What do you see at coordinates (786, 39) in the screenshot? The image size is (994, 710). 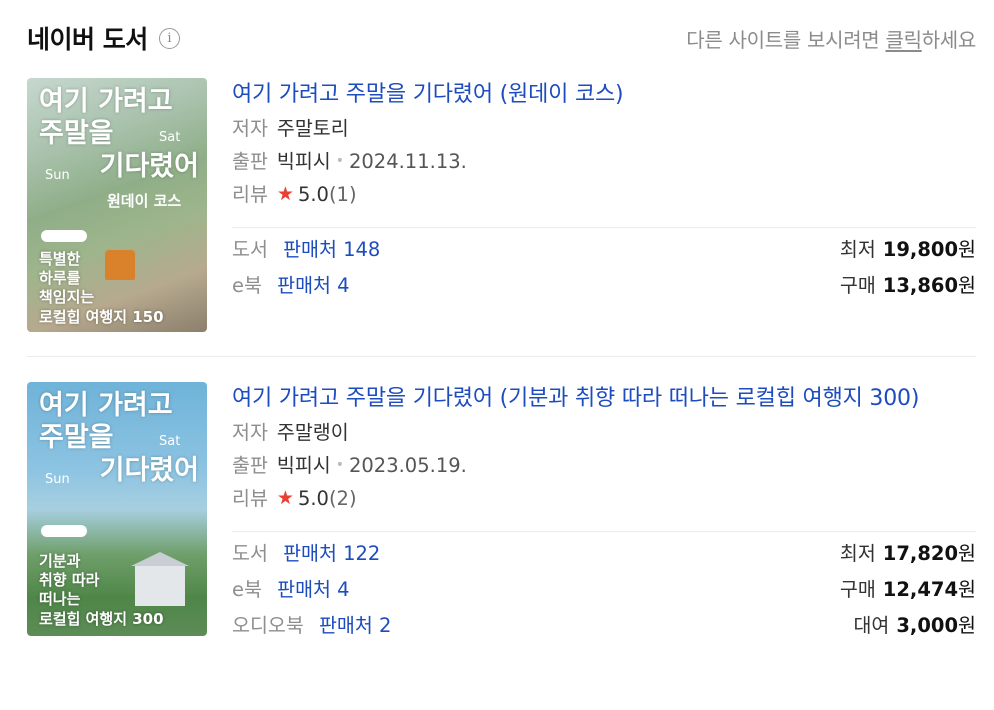 I see `other-site-prefix: 다른 사이트를 보시려면` at bounding box center [786, 39].